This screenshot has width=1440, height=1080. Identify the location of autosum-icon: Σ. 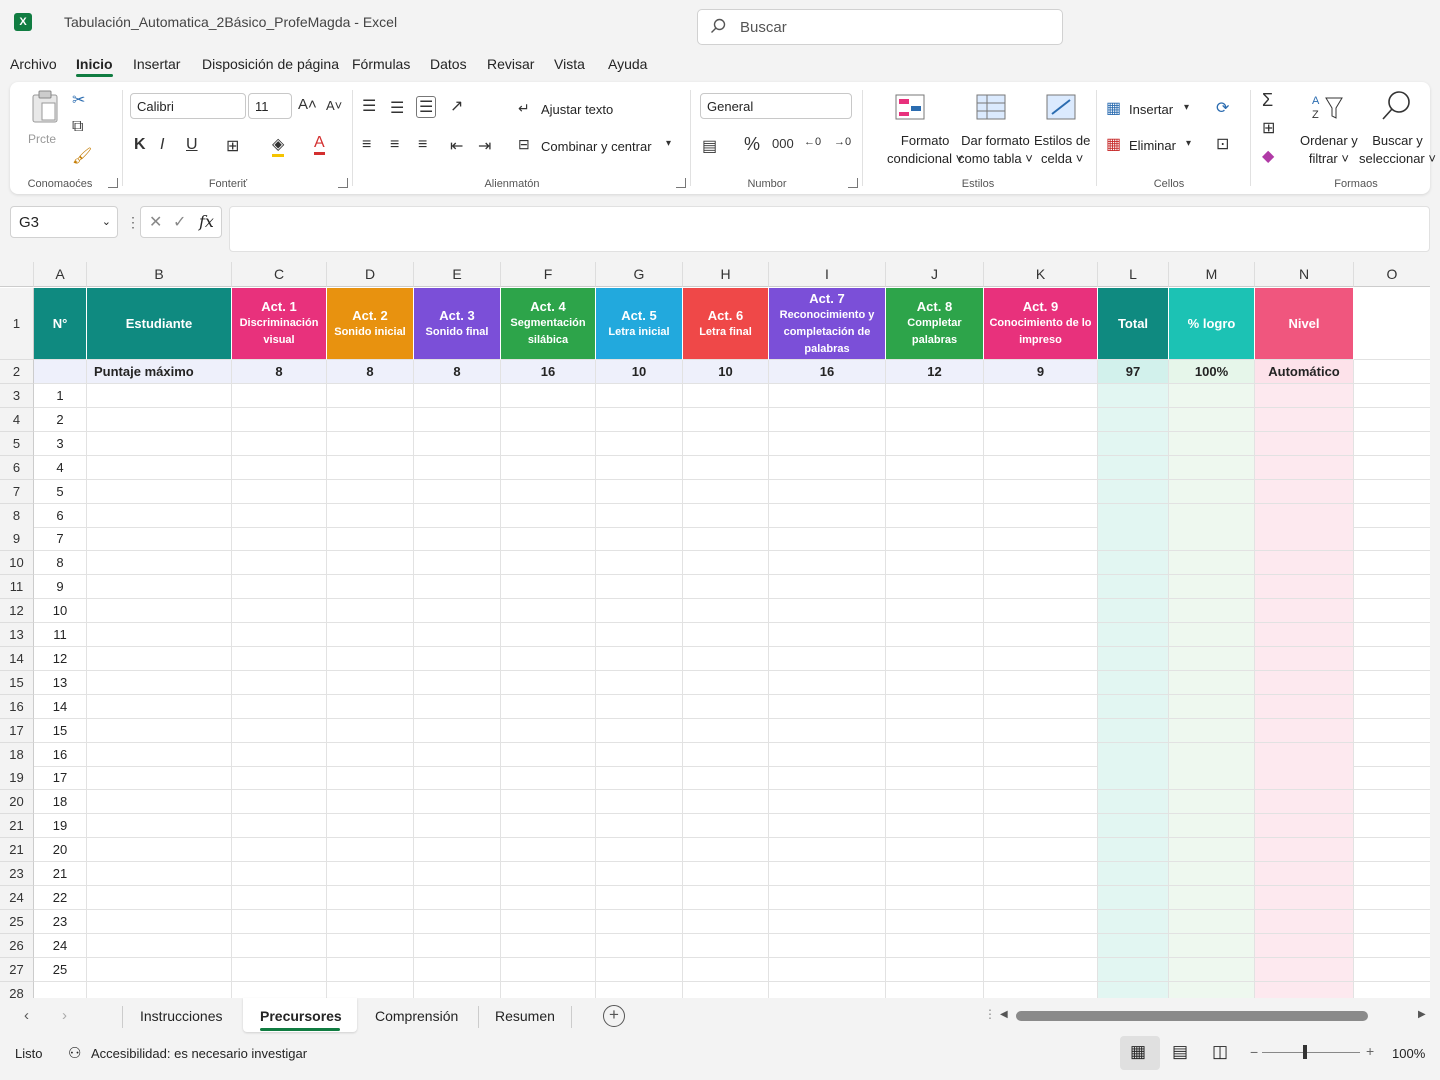
(1267, 100).